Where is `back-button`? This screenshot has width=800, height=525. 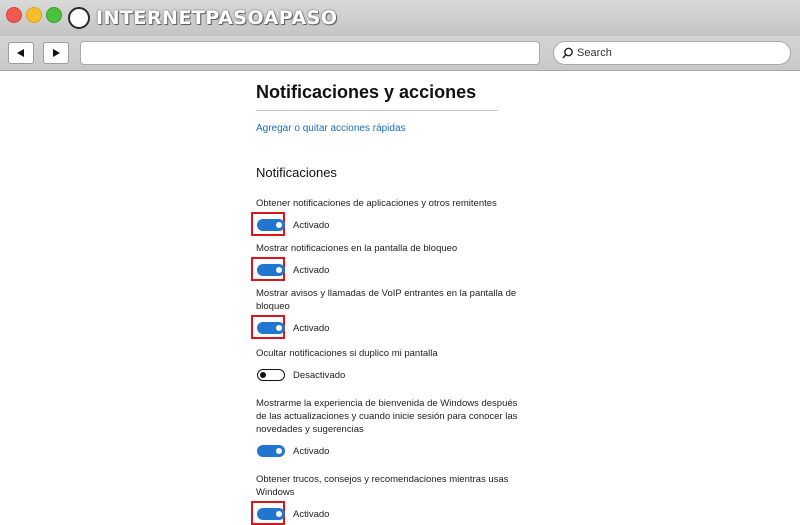
back-button is located at coordinates (21, 53).